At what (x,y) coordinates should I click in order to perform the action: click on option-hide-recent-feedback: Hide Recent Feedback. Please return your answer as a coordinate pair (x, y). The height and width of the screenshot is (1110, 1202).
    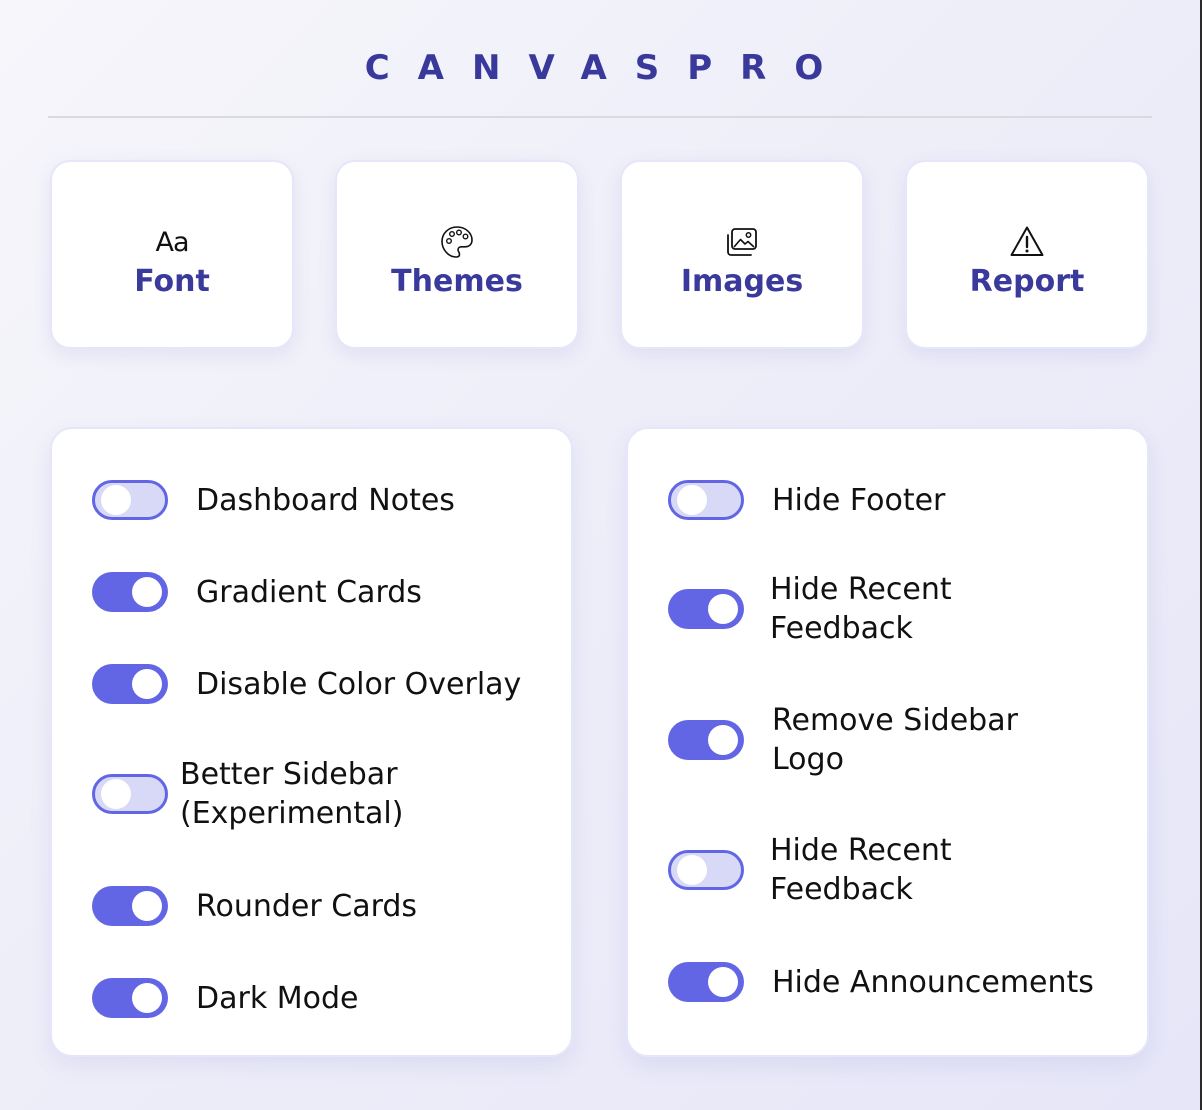
    Looking at the image, I should click on (849, 609).